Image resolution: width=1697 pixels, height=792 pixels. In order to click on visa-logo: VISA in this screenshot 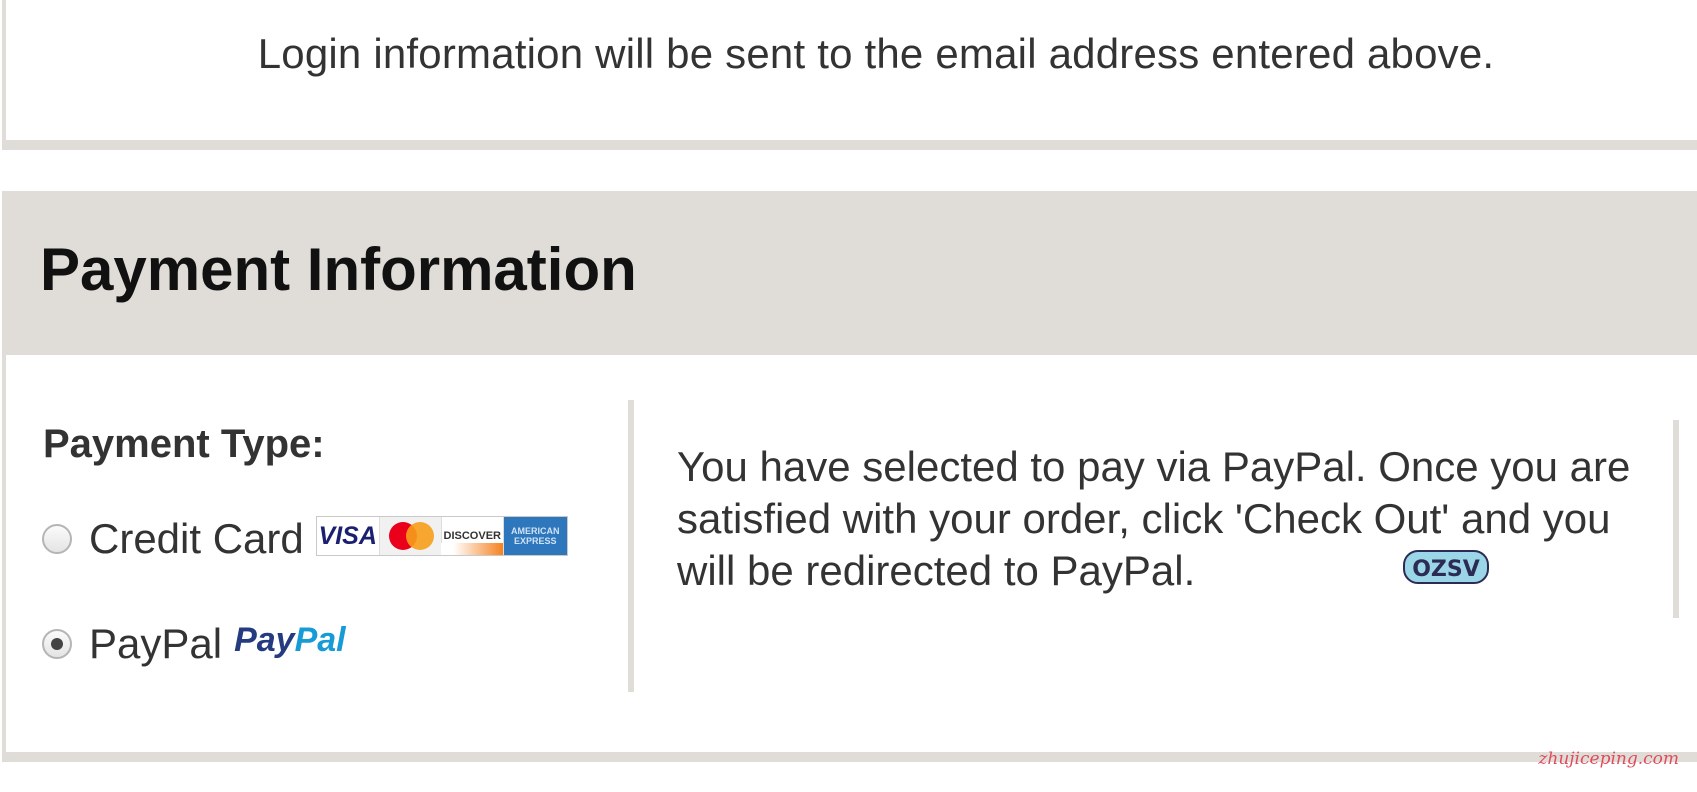, I will do `click(348, 536)`.